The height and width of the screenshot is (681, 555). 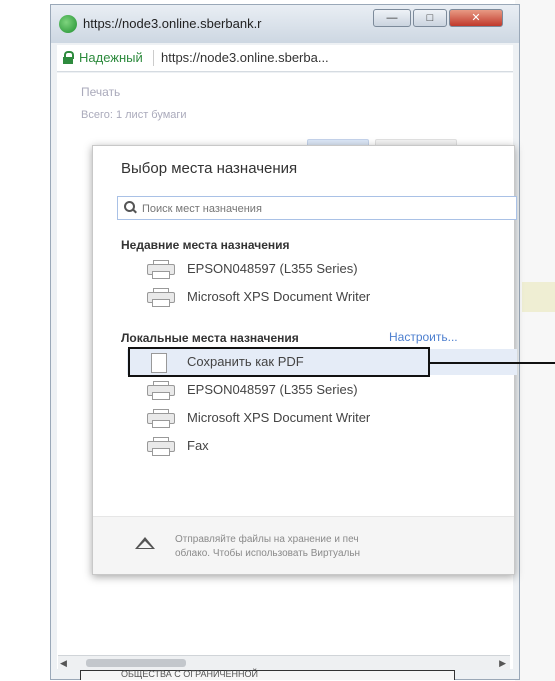 What do you see at coordinates (492, 363) in the screenshot?
I see `annotation-callout-line` at bounding box center [492, 363].